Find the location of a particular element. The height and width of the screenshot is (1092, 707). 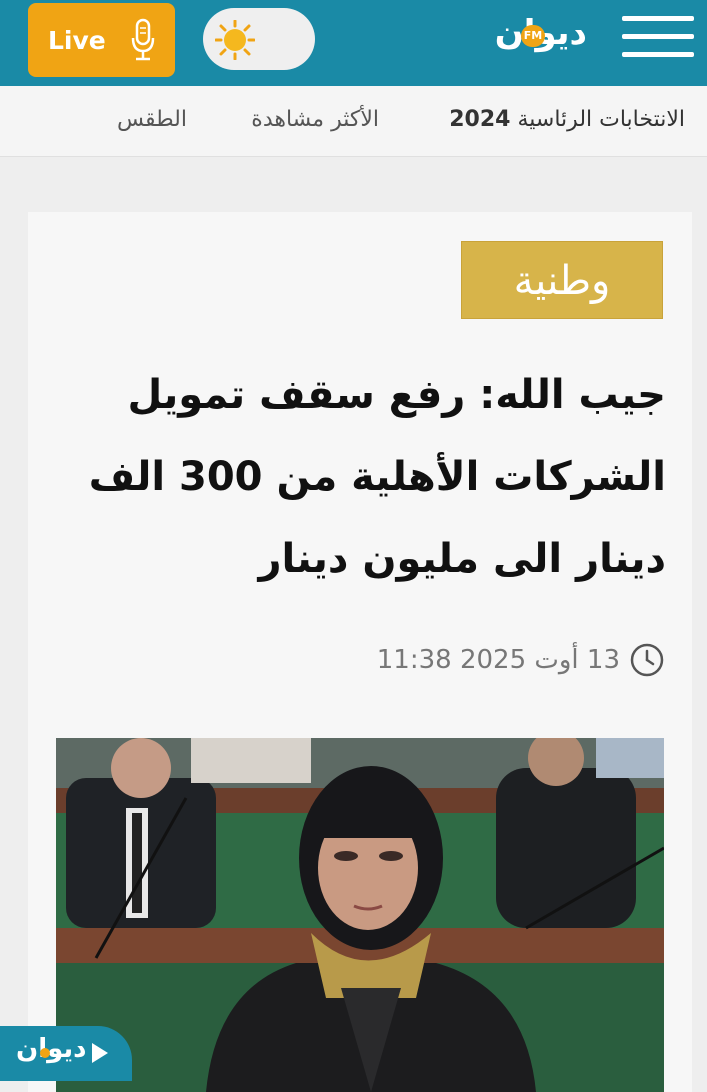

sun-icon is located at coordinates (235, 40).